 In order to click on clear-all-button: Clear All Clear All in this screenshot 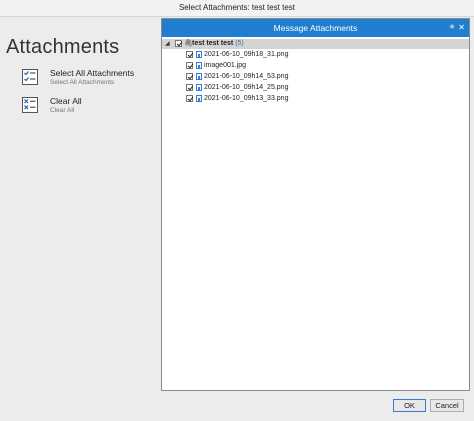, I will do `click(87, 107)`.